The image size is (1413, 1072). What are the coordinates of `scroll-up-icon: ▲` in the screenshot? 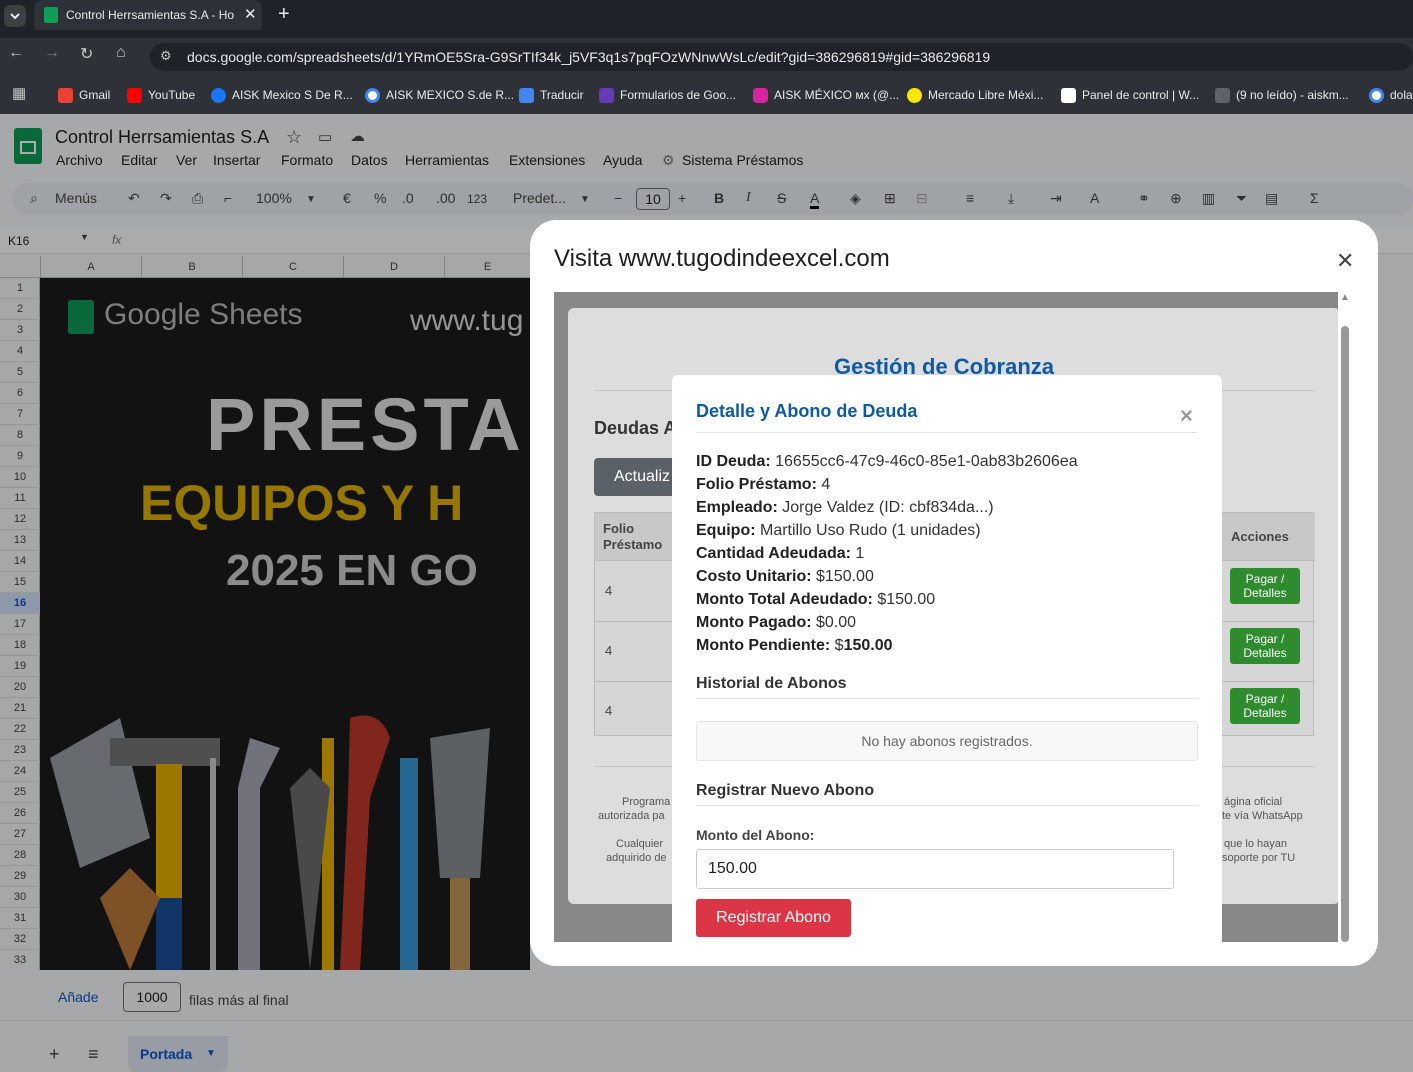 It's located at (1345, 297).